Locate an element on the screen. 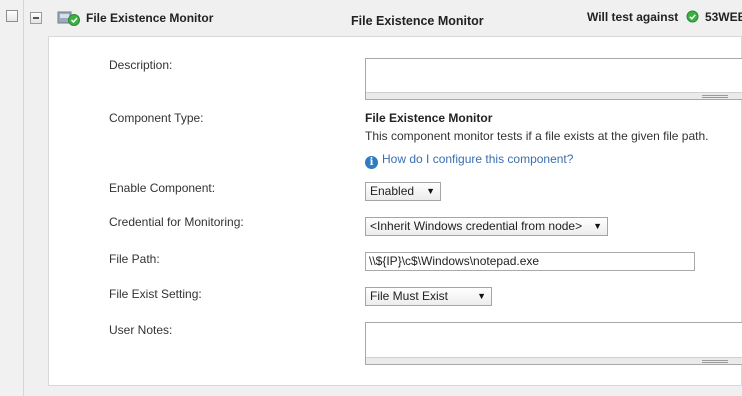  monitor-component-icon is located at coordinates (68, 18).